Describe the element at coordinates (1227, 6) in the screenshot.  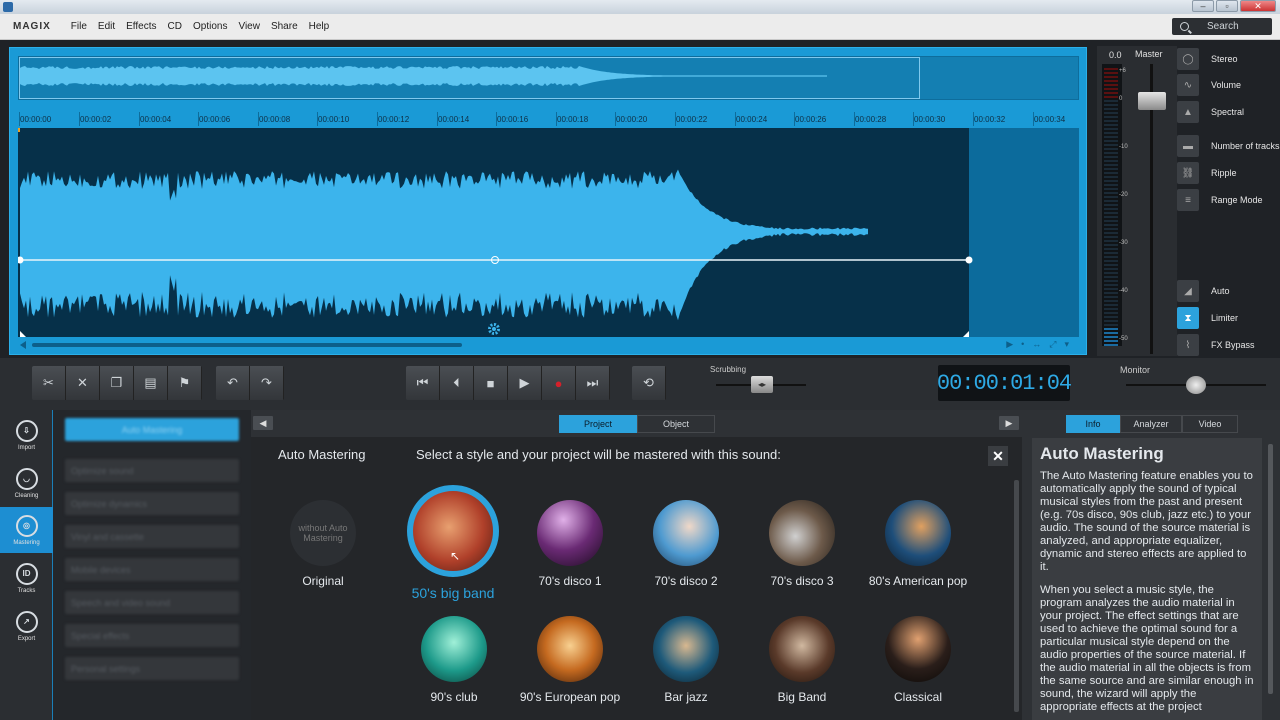
I see `maximize-icon: ▫` at that location.